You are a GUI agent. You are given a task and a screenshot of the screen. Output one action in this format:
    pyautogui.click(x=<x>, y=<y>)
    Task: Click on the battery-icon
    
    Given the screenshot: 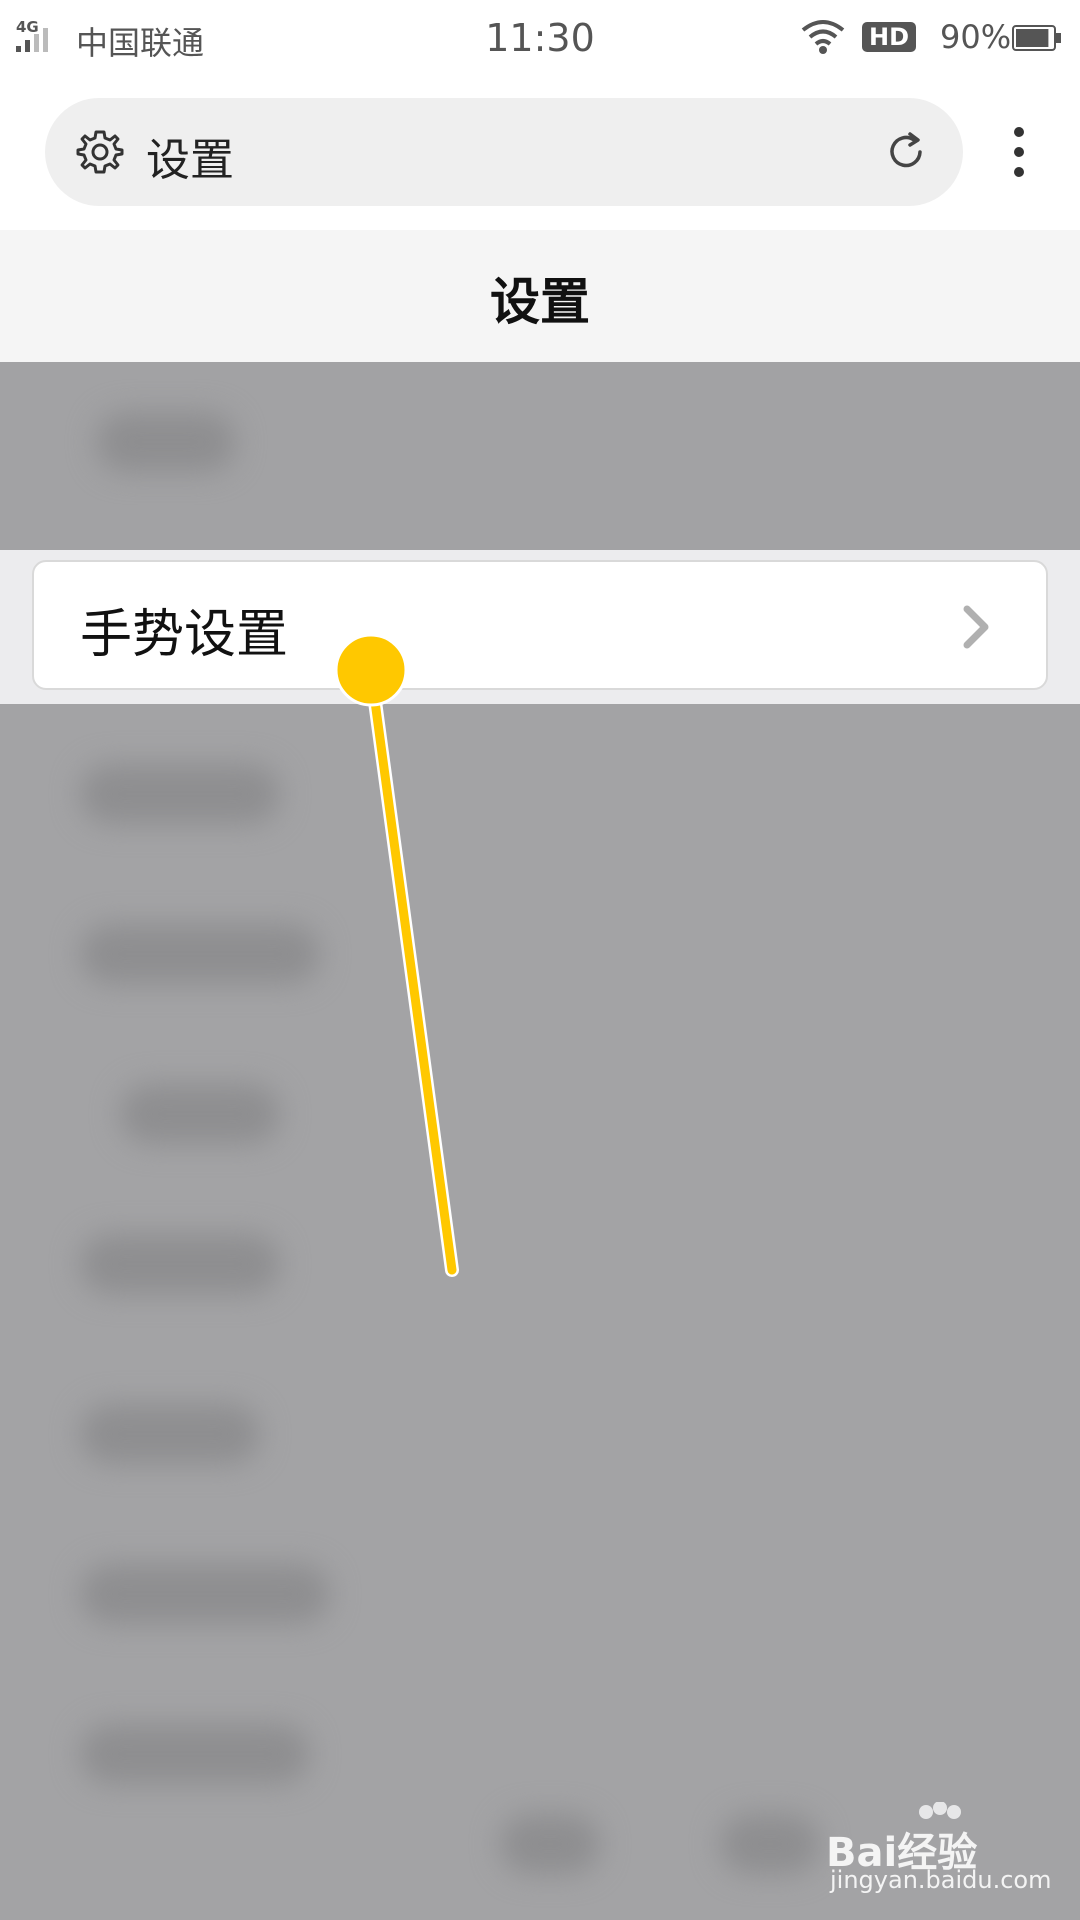 What is the action you would take?
    pyautogui.click(x=1036, y=38)
    